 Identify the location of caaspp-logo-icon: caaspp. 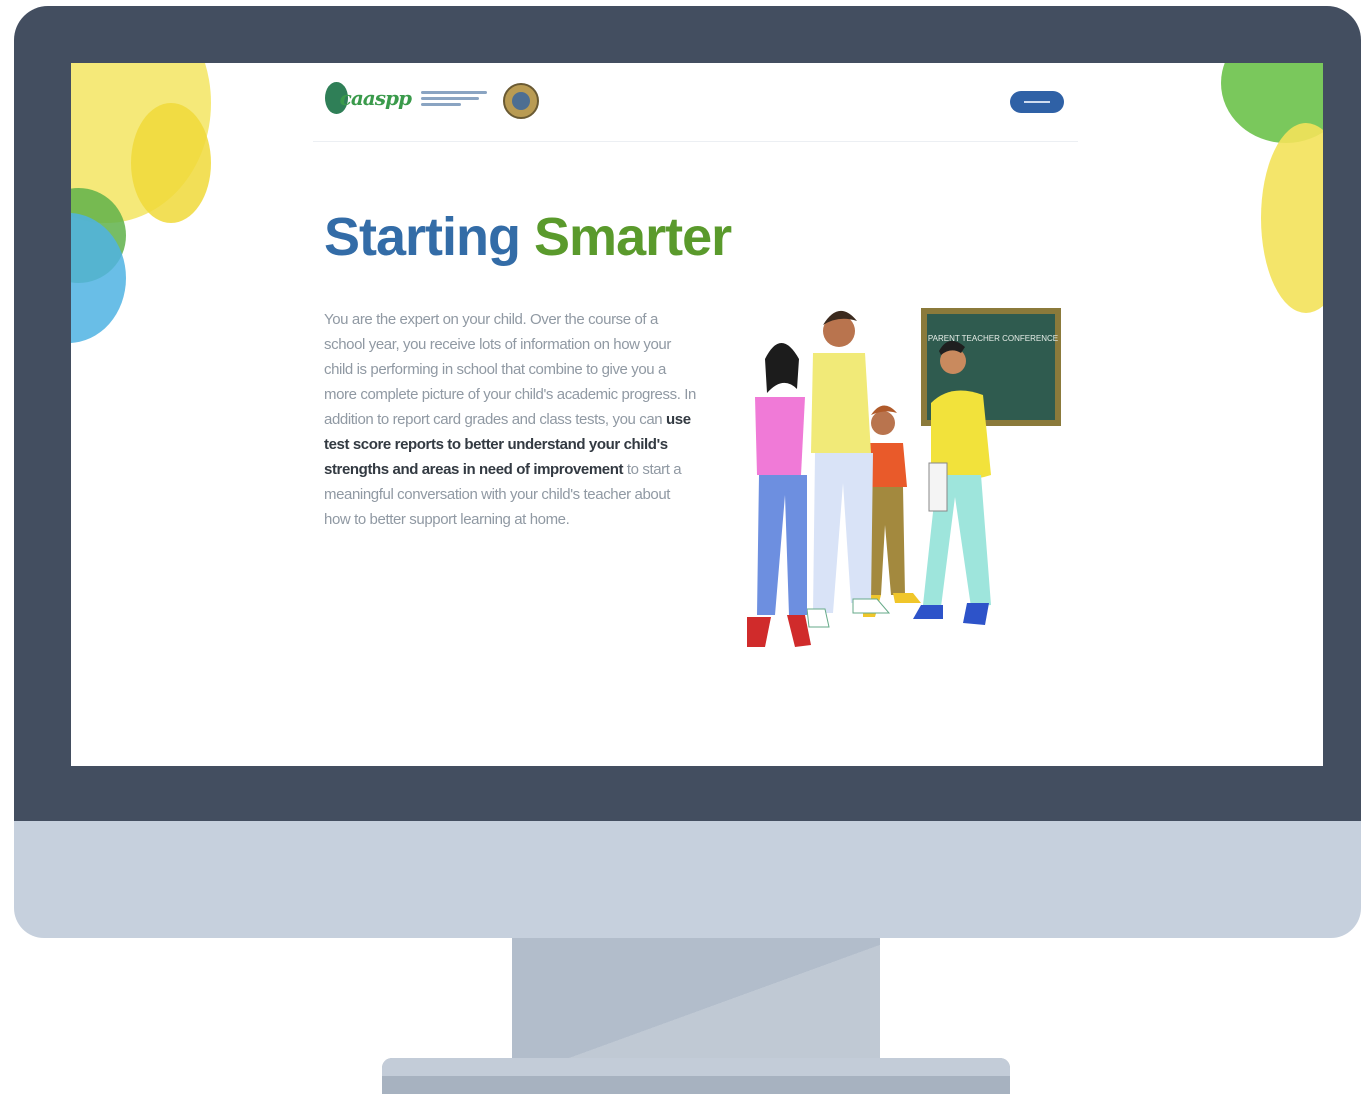
(368, 98).